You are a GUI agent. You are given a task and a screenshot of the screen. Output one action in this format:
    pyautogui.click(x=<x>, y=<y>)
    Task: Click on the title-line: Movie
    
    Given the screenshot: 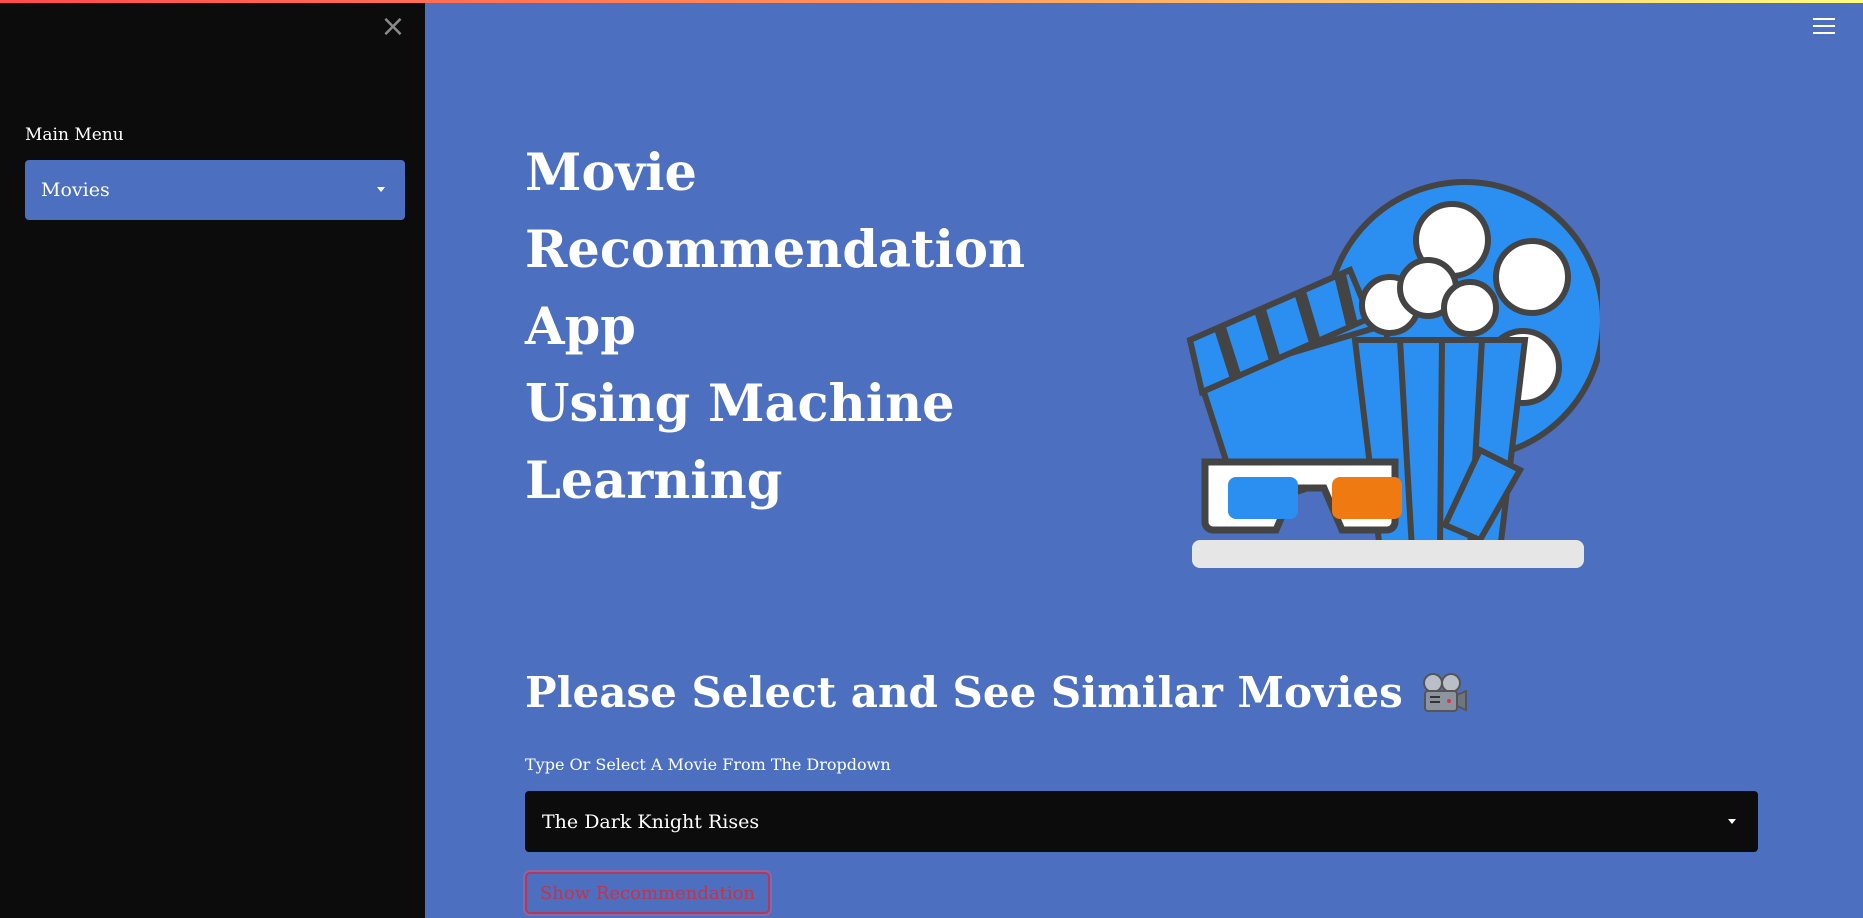 What is the action you would take?
    pyautogui.click(x=611, y=173)
    